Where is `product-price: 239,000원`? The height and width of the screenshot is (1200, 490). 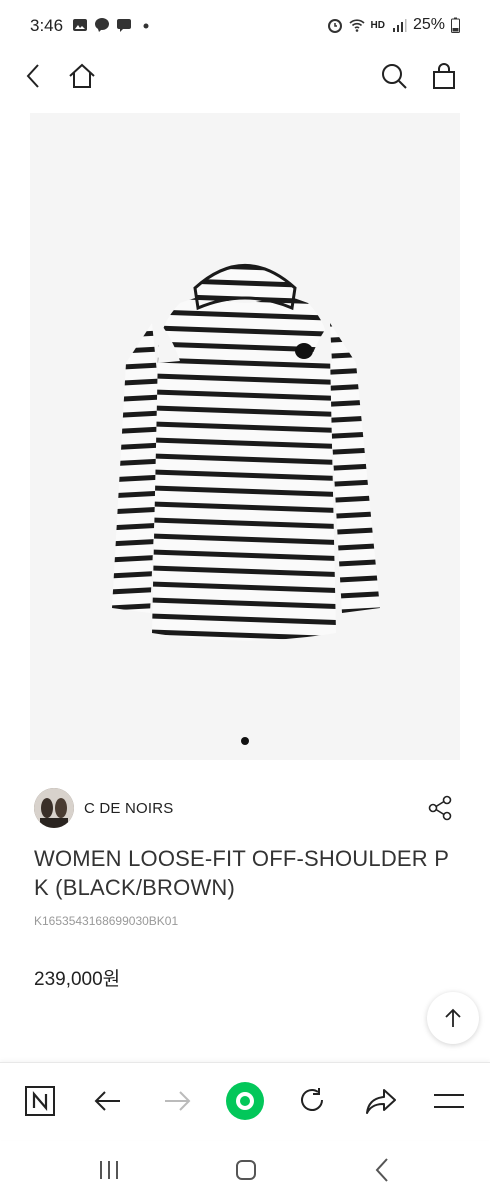 product-price: 239,000원 is located at coordinates (77, 979).